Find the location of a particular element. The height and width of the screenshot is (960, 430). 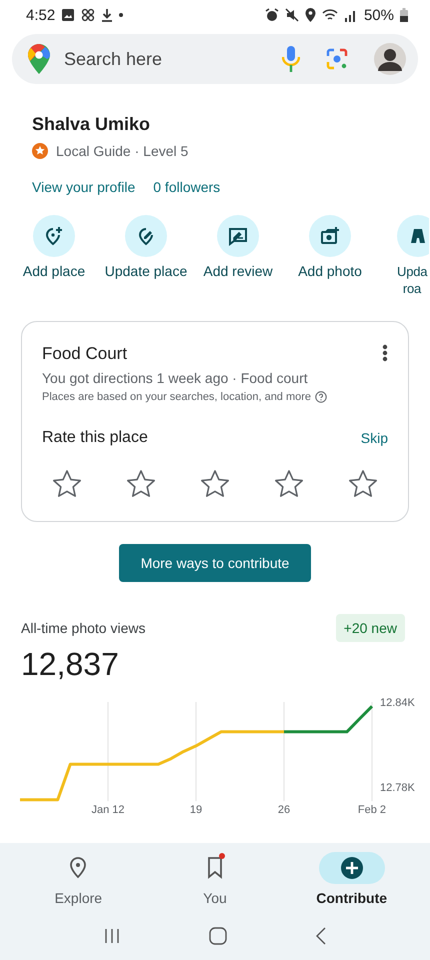

star-badge-icon is located at coordinates (40, 151).